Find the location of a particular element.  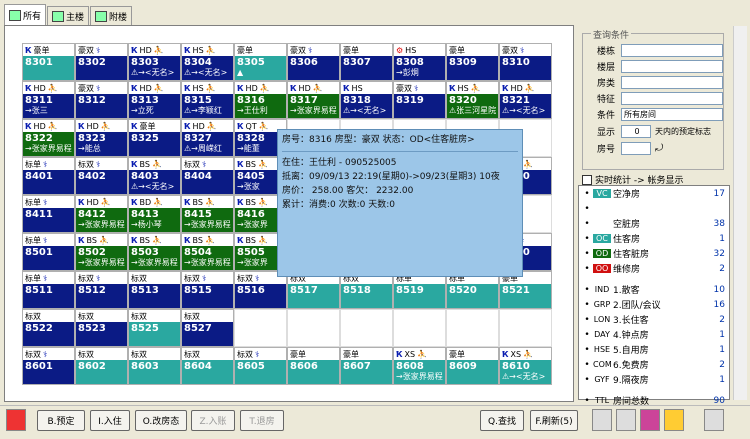

roomtype-input is located at coordinates (672, 82).